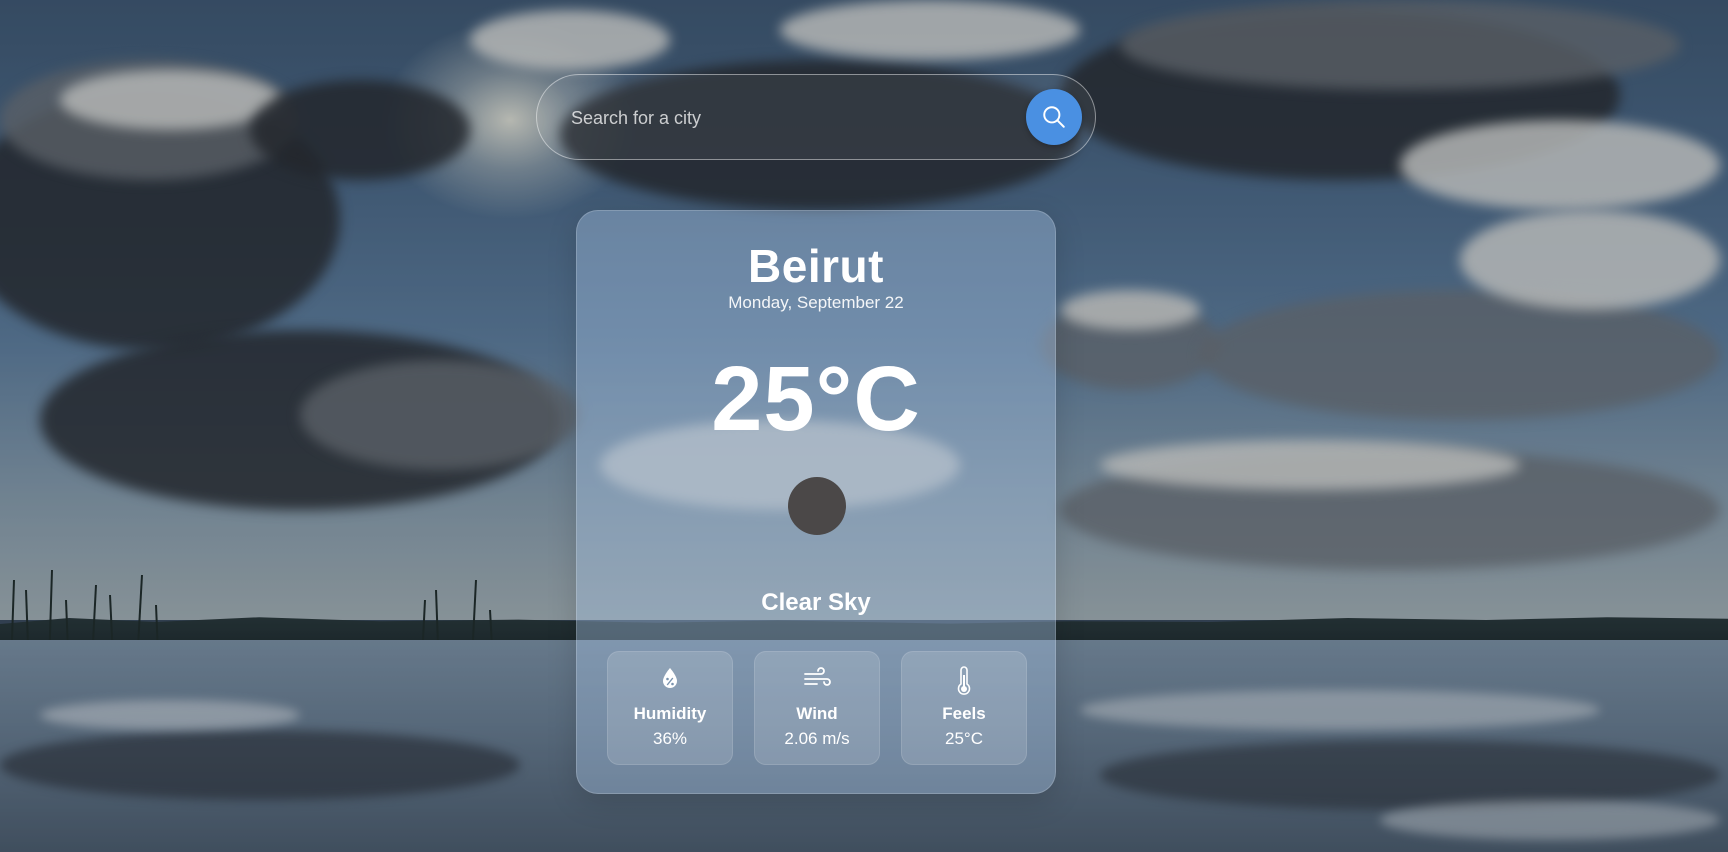  I want to click on stat-label: Wind, so click(817, 713).